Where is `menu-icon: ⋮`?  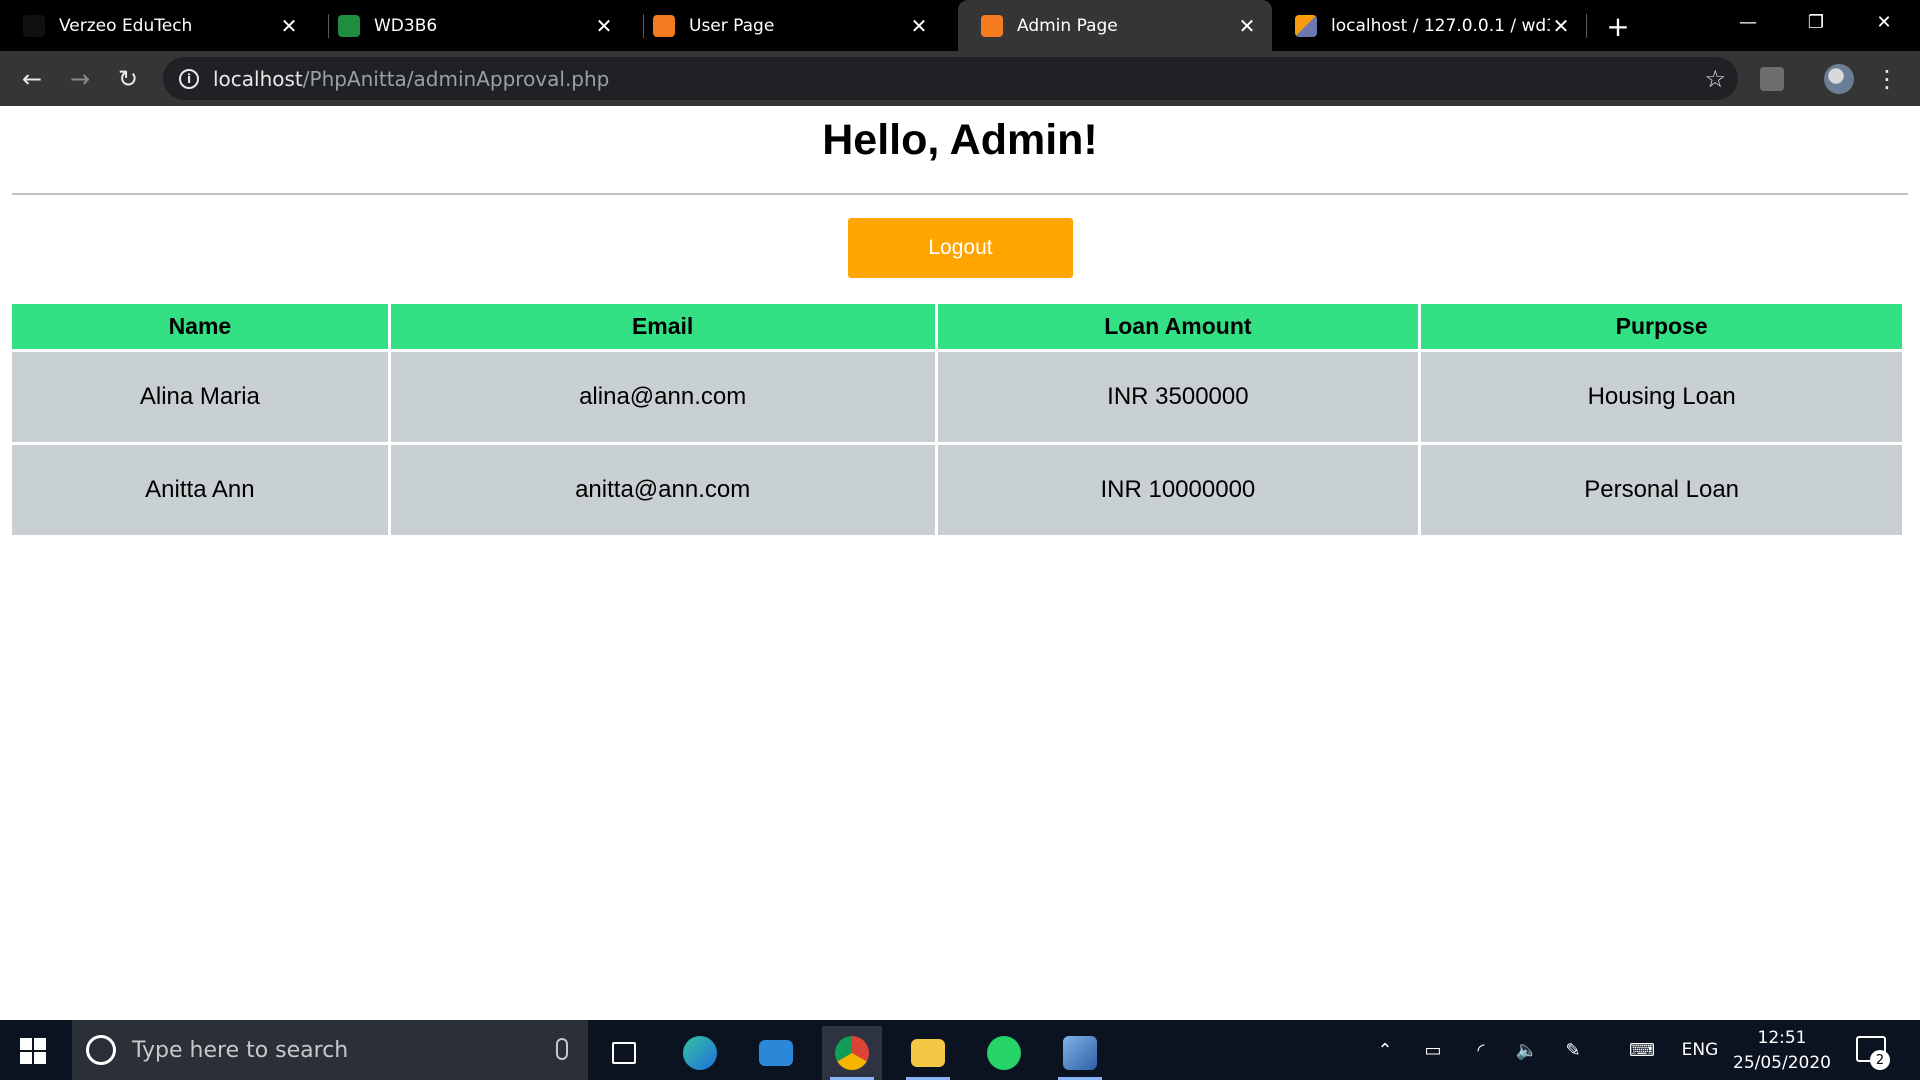 menu-icon: ⋮ is located at coordinates (1887, 79).